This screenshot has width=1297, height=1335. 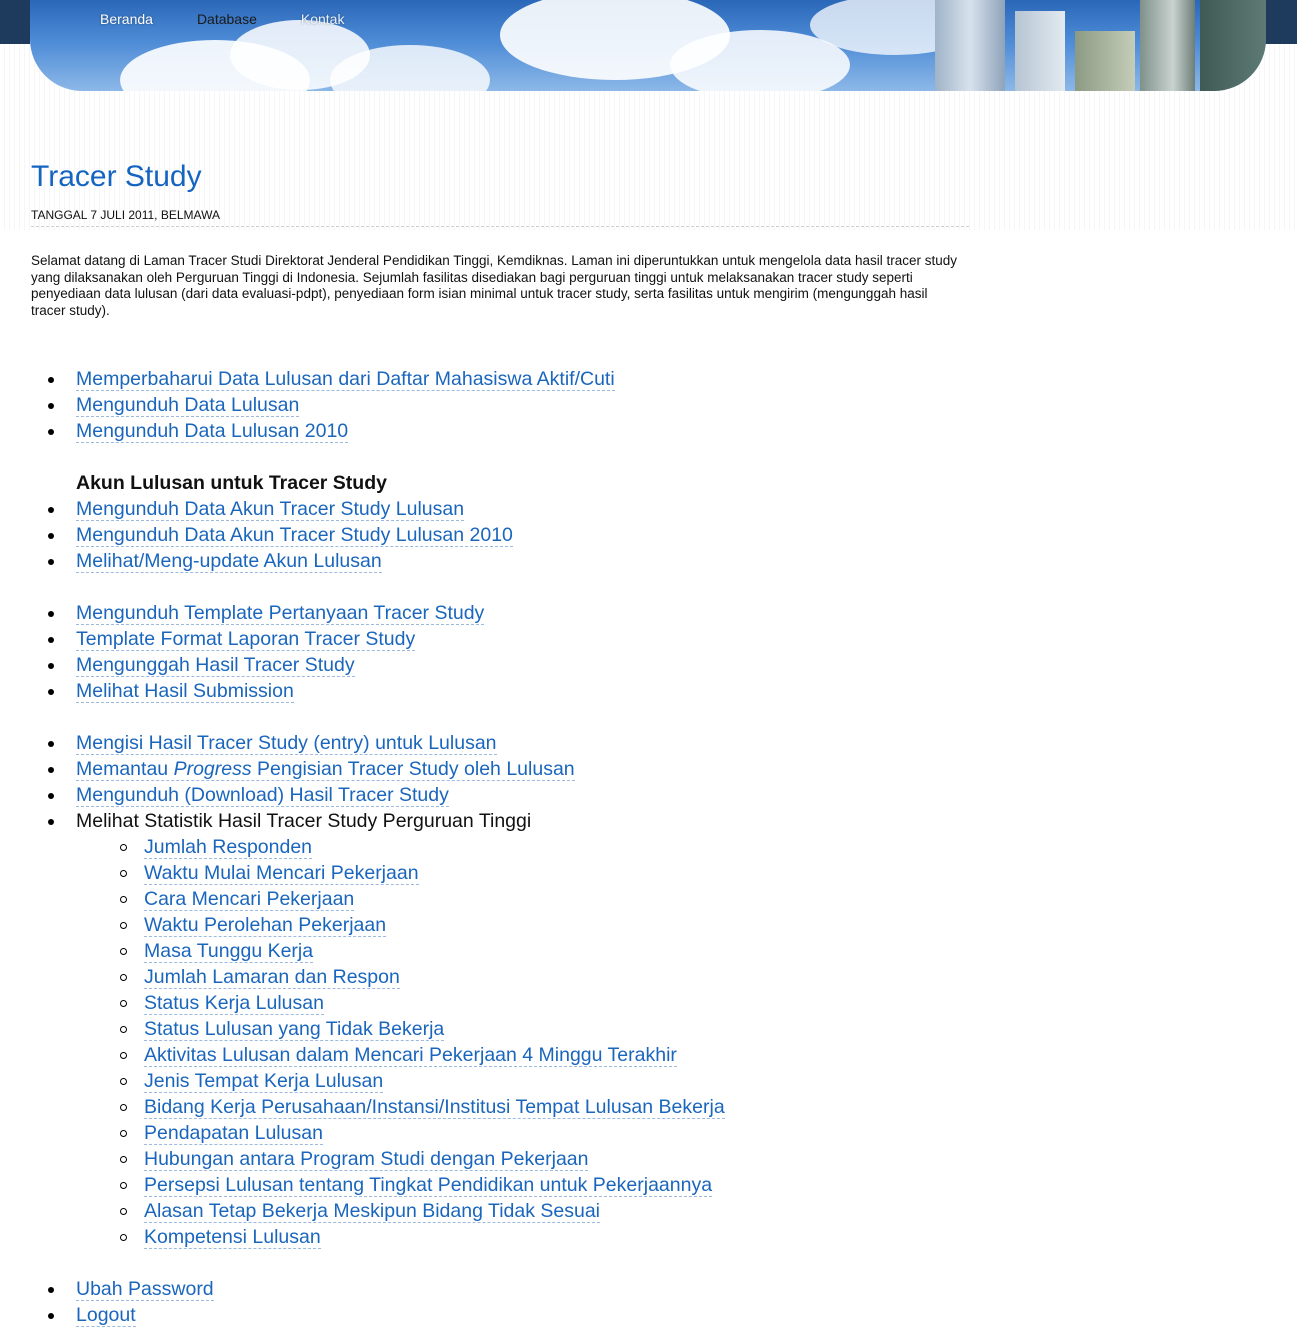 I want to click on header-edge-left, so click(x=15, y=22).